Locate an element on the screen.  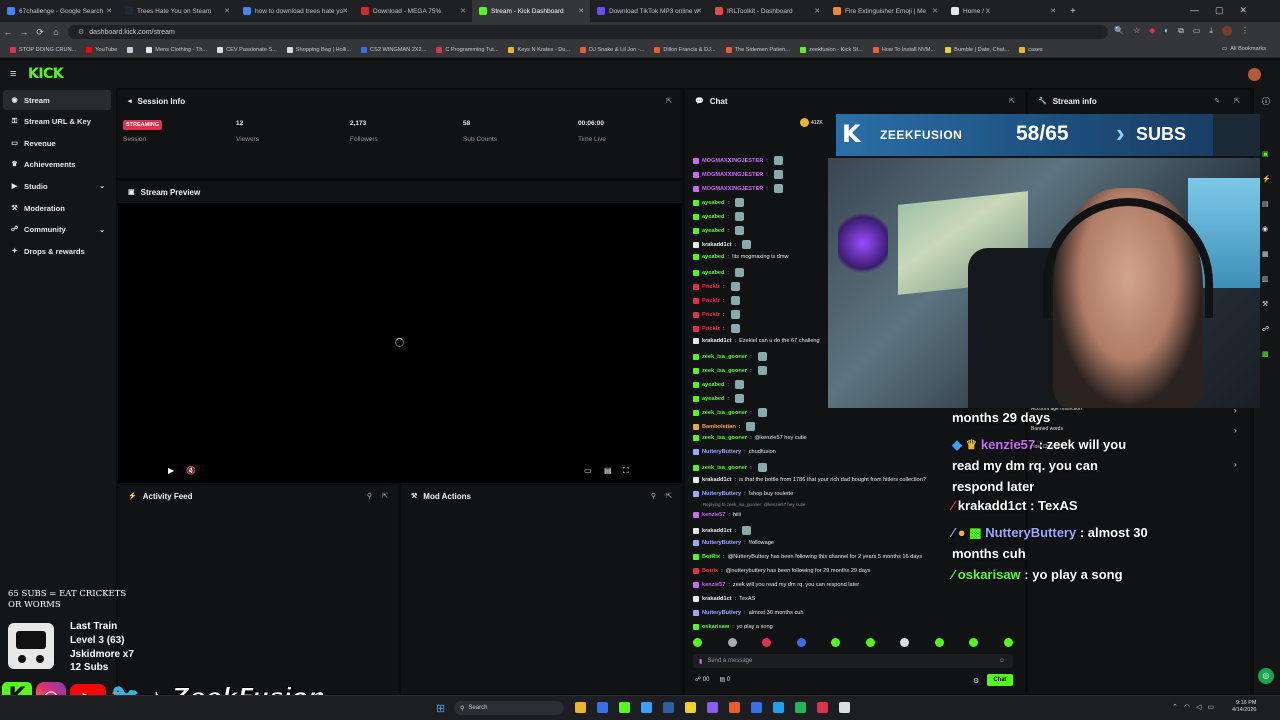
menu-icon: ⋮ is located at coordinates (1245, 31).